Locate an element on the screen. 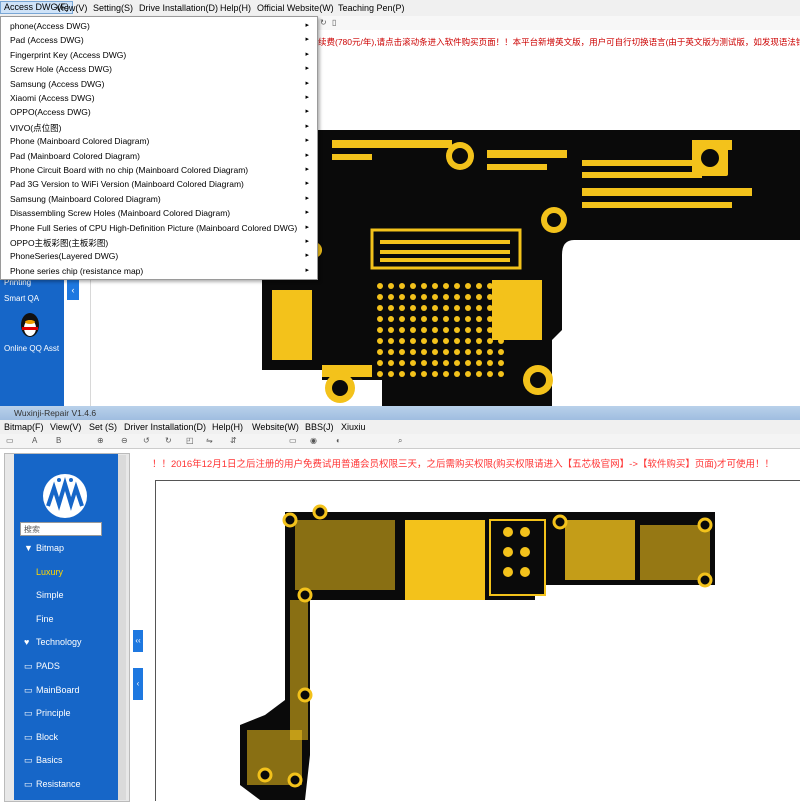 This screenshot has width=800, height=802. nav-item-simple: Simple is located at coordinates (44, 595).